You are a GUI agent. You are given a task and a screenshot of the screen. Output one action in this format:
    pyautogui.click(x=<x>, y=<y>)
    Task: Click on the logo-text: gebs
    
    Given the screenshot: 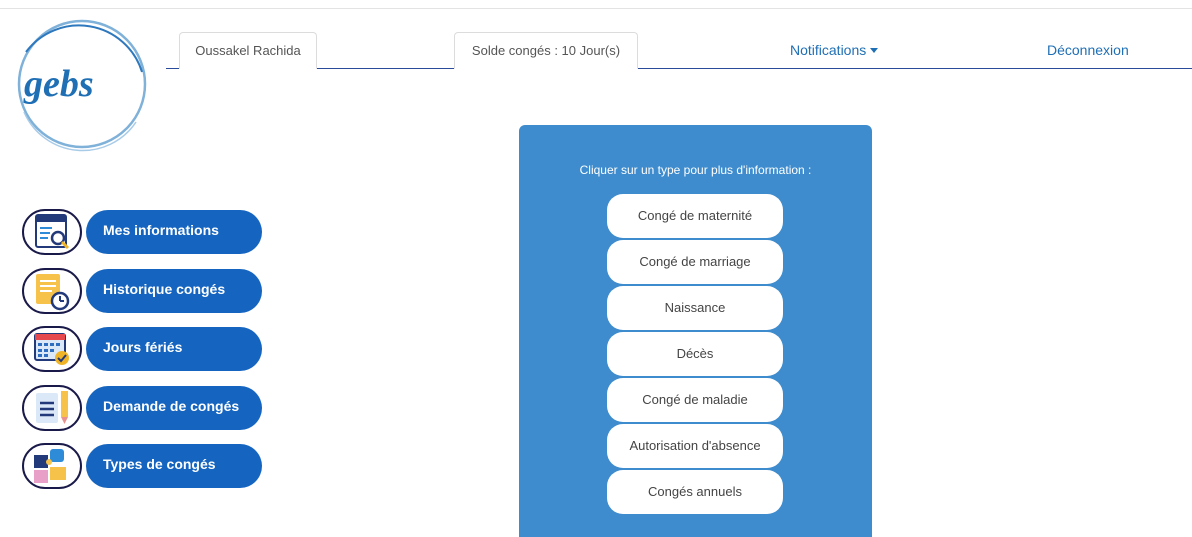 What is the action you would take?
    pyautogui.click(x=59, y=84)
    